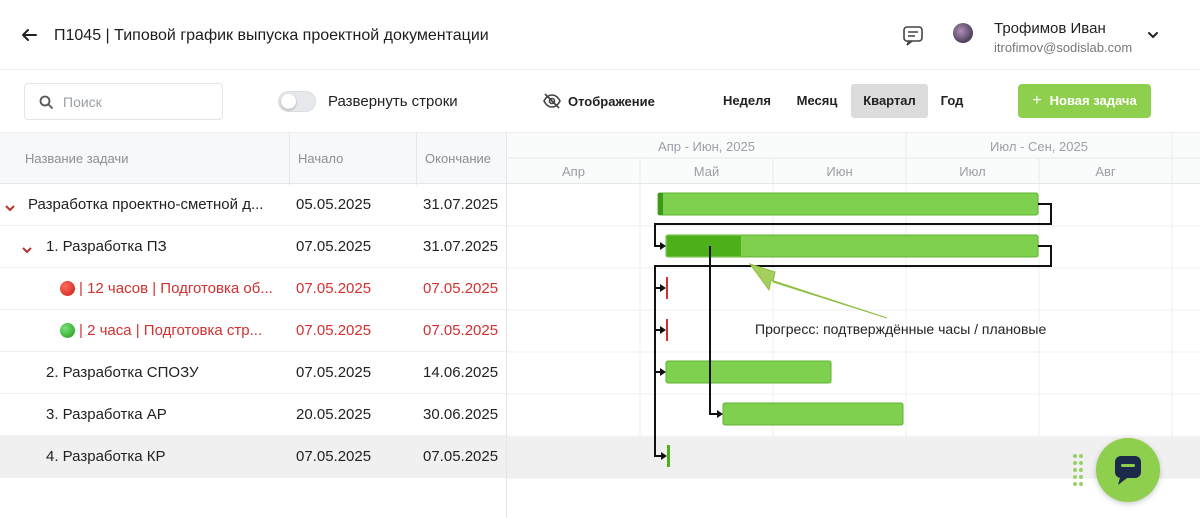 The width and height of the screenshot is (1200, 518). Describe the element at coordinates (461, 372) in the screenshot. I see `task-end: 14.06.2025` at that location.